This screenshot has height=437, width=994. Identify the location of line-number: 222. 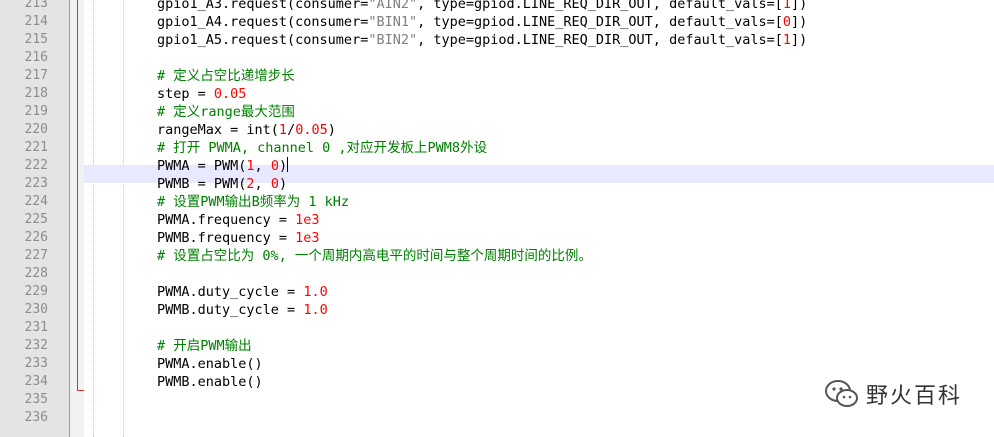
(36, 165).